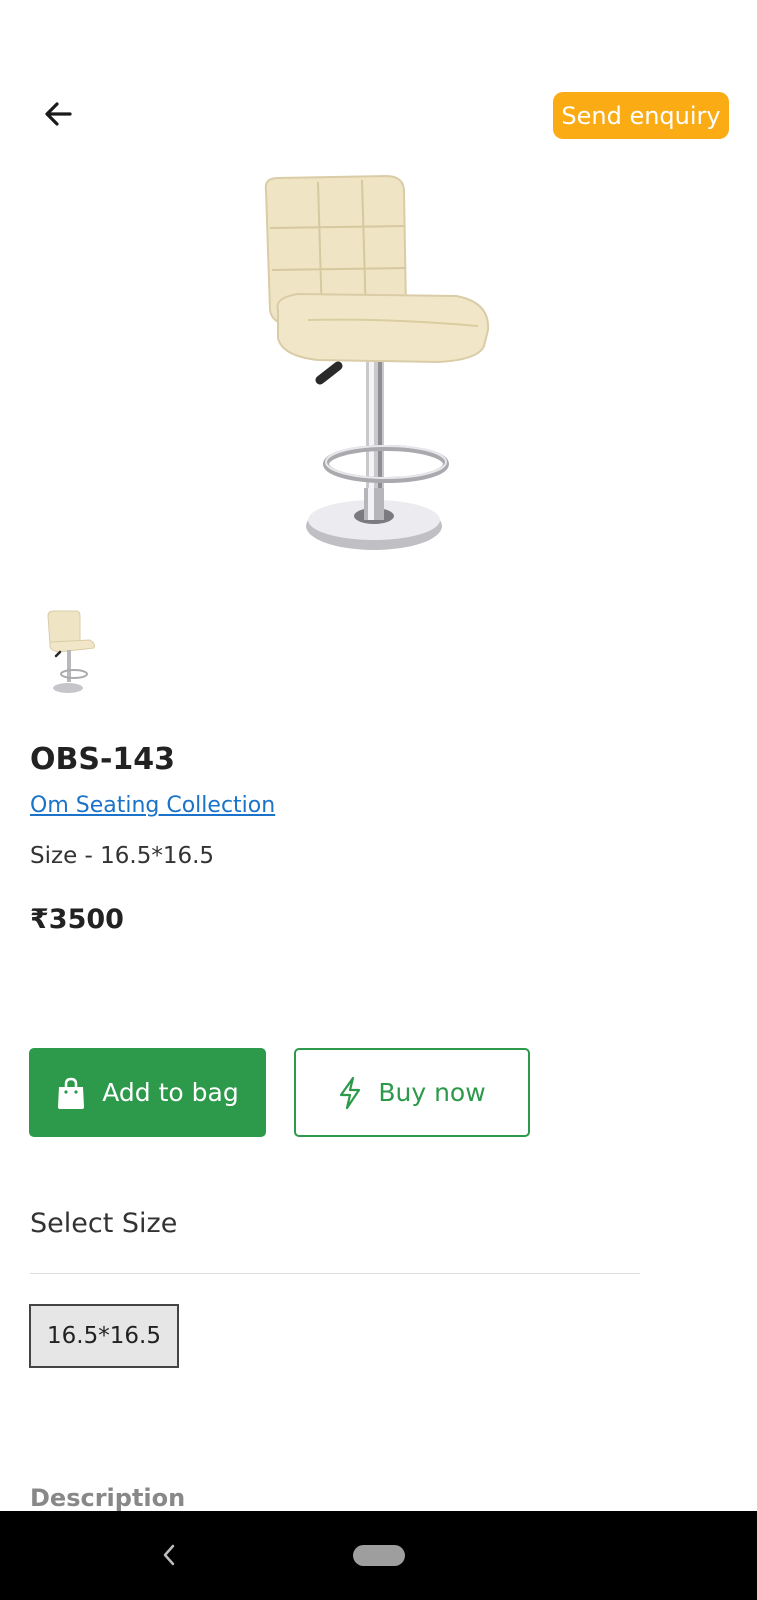 The image size is (757, 1600). Describe the element at coordinates (377, 362) in the screenshot. I see `product-image` at that location.